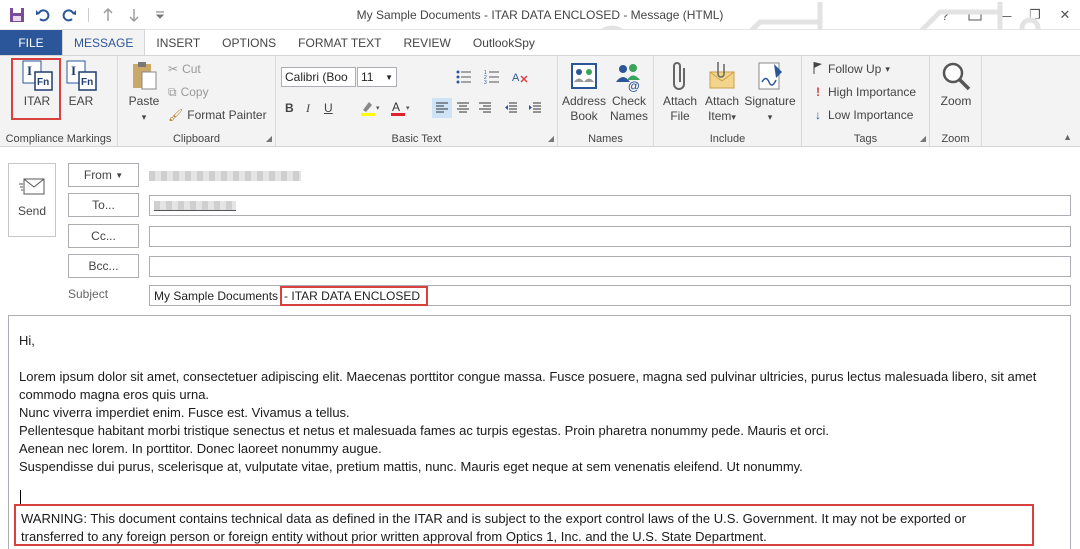 The width and height of the screenshot is (1080, 549). Describe the element at coordinates (551, 138) in the screenshot. I see `basic-text-launcher-icon: ◢` at that location.